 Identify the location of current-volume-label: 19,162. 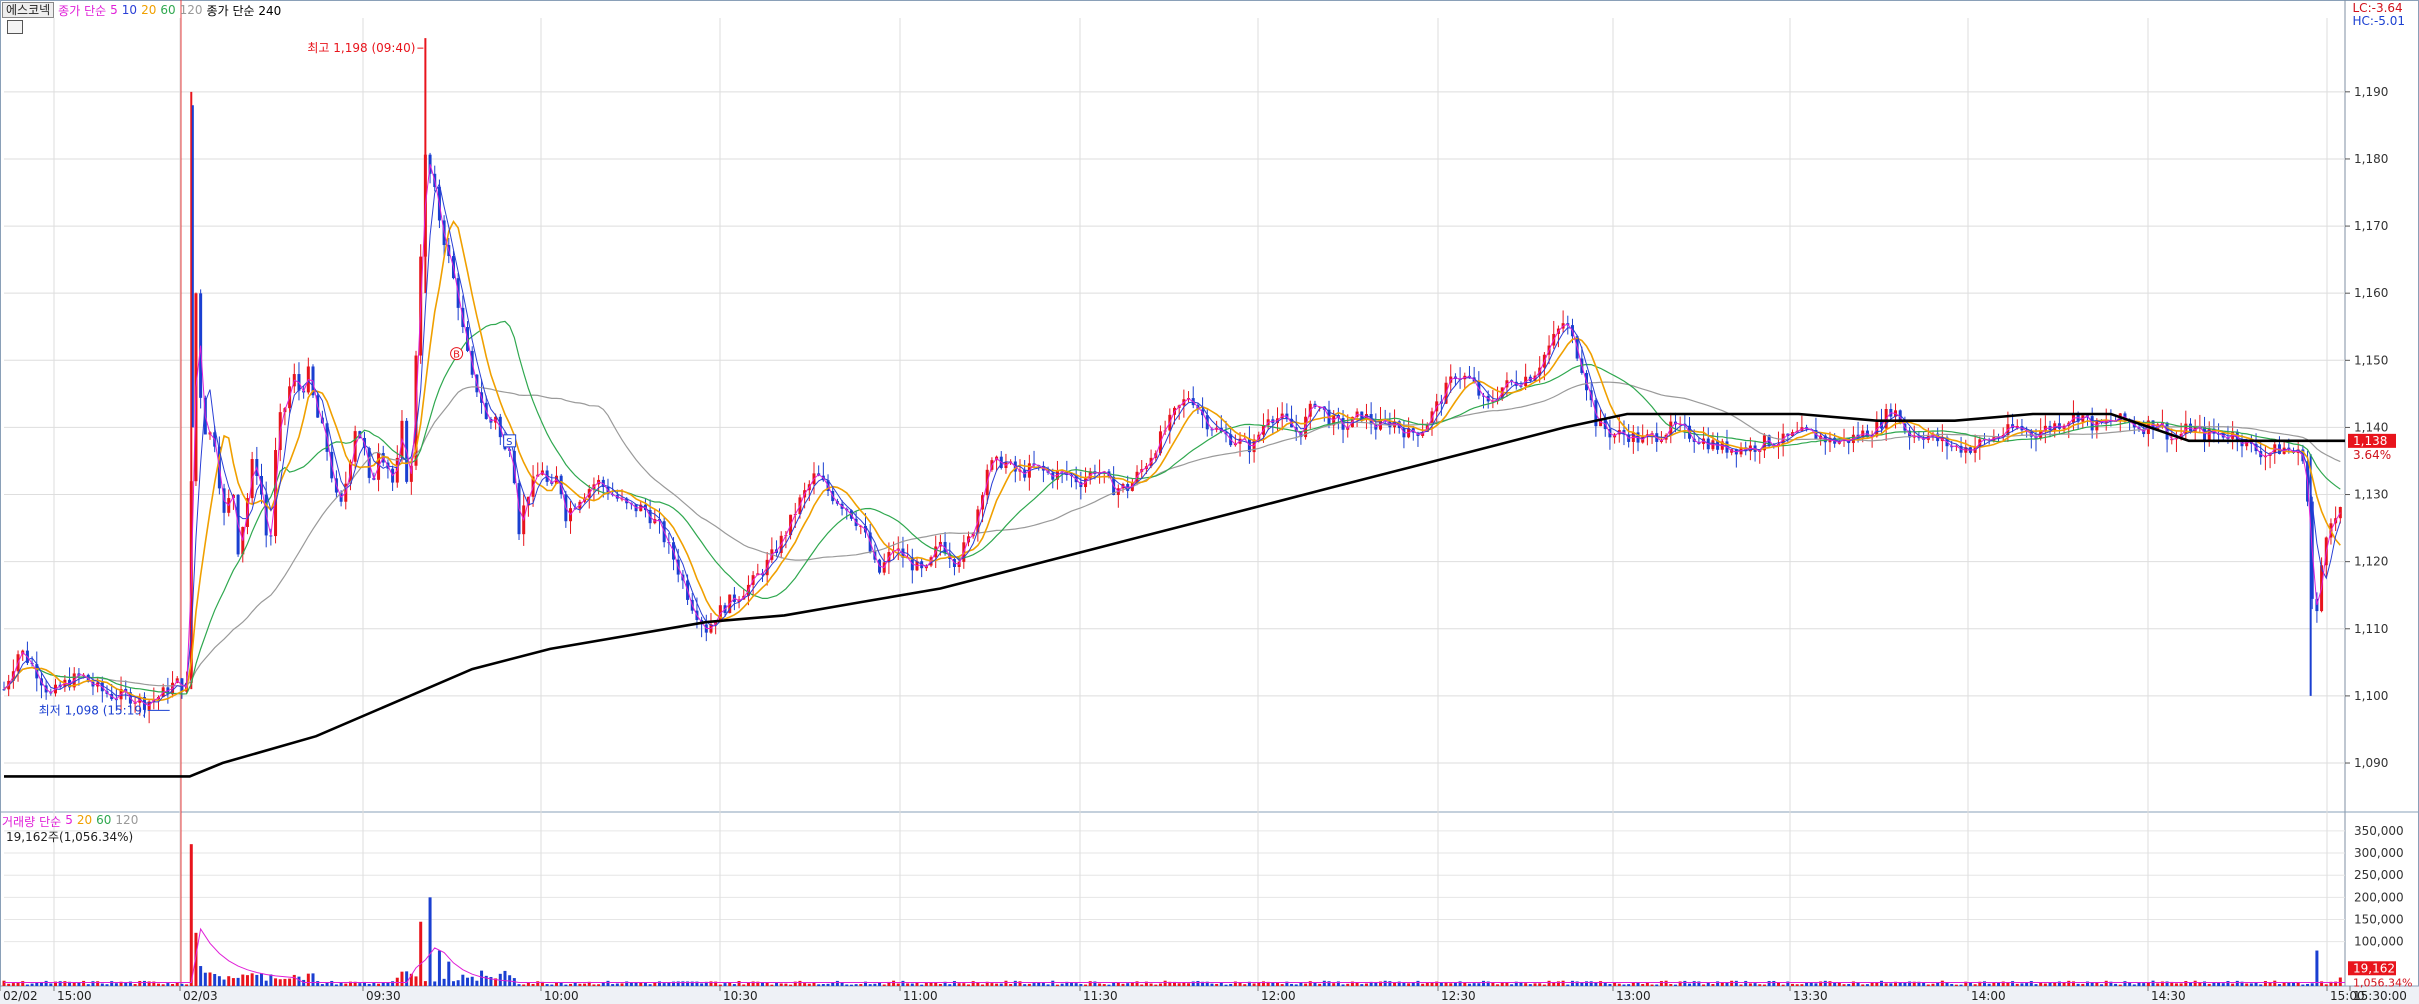
(2374, 968).